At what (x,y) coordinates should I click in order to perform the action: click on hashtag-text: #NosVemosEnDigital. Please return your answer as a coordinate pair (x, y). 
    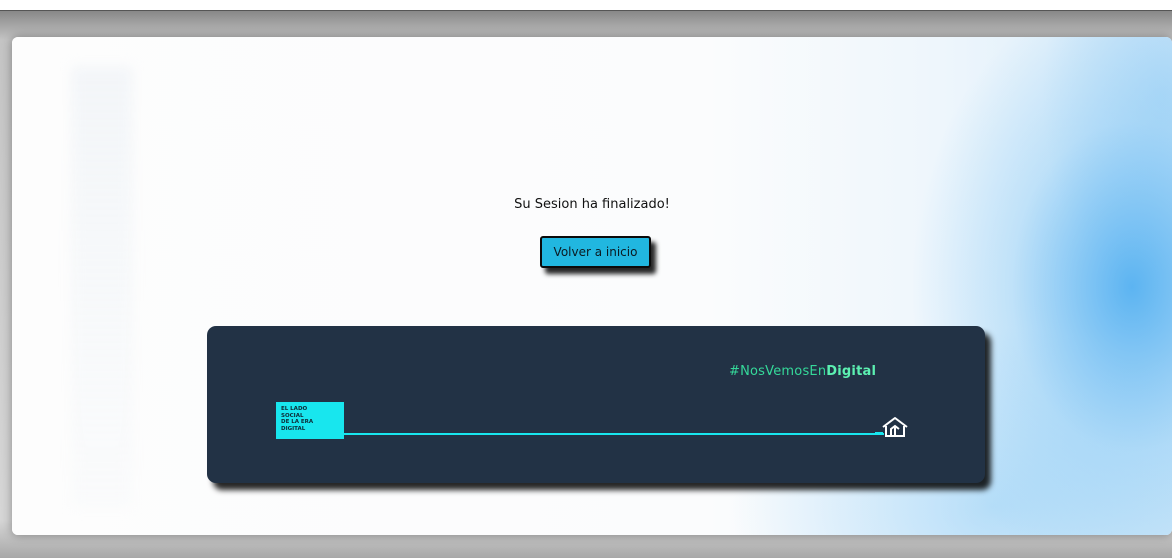
    Looking at the image, I should click on (802, 371).